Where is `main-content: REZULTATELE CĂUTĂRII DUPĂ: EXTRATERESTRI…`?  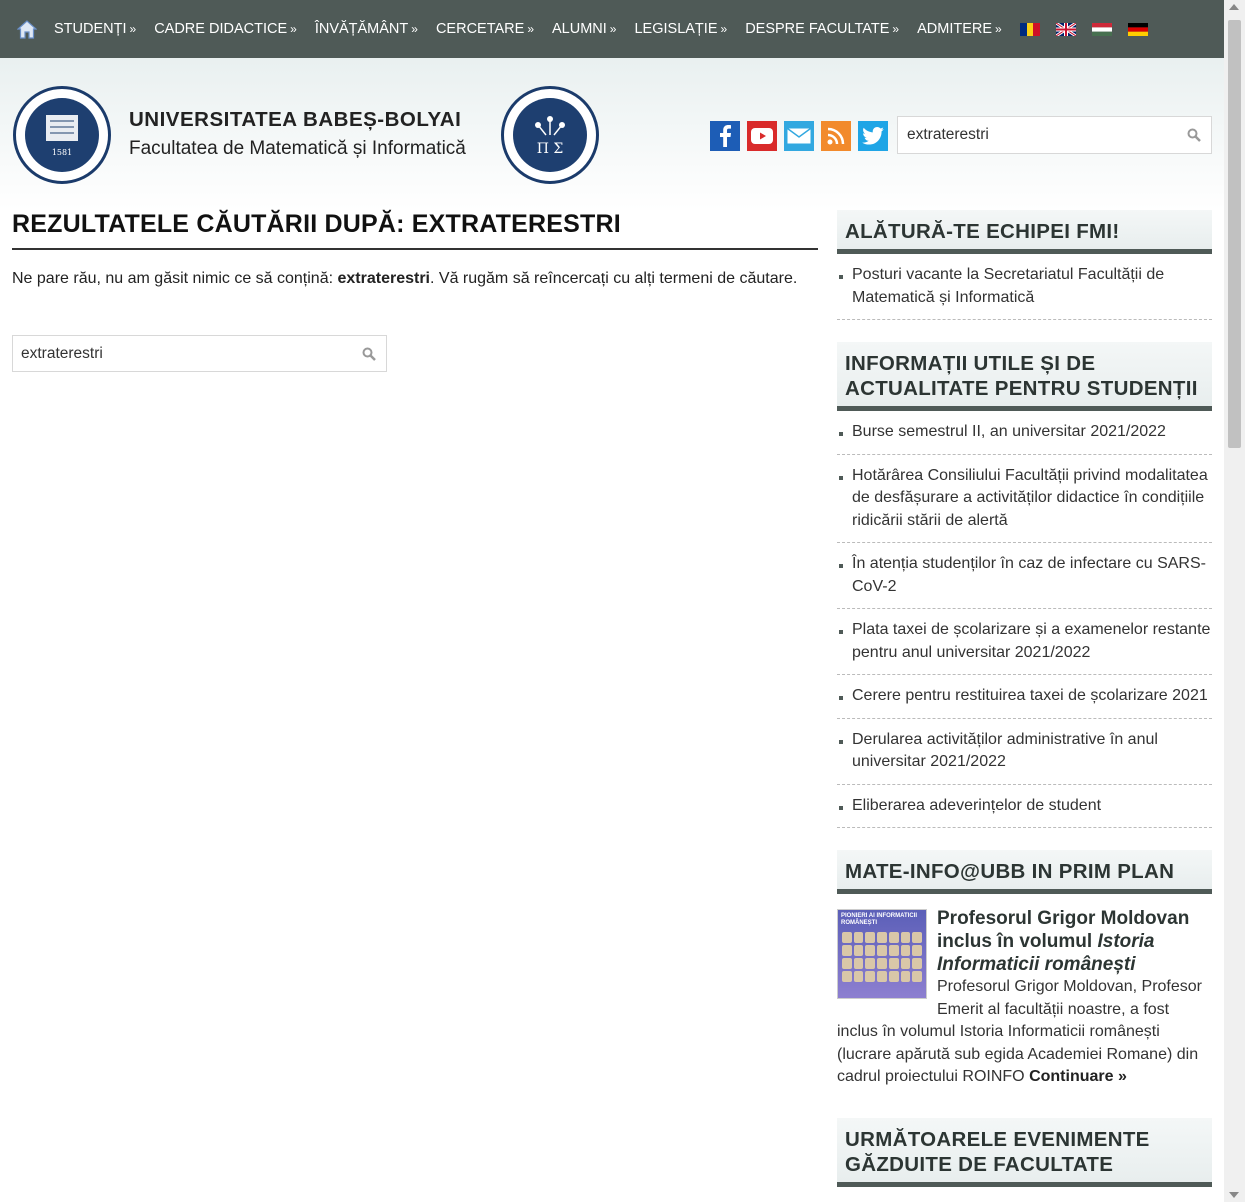 main-content: REZULTATELE CĂUTĂRII DUPĂ: EXTRATERESTRI… is located at coordinates (415, 291).